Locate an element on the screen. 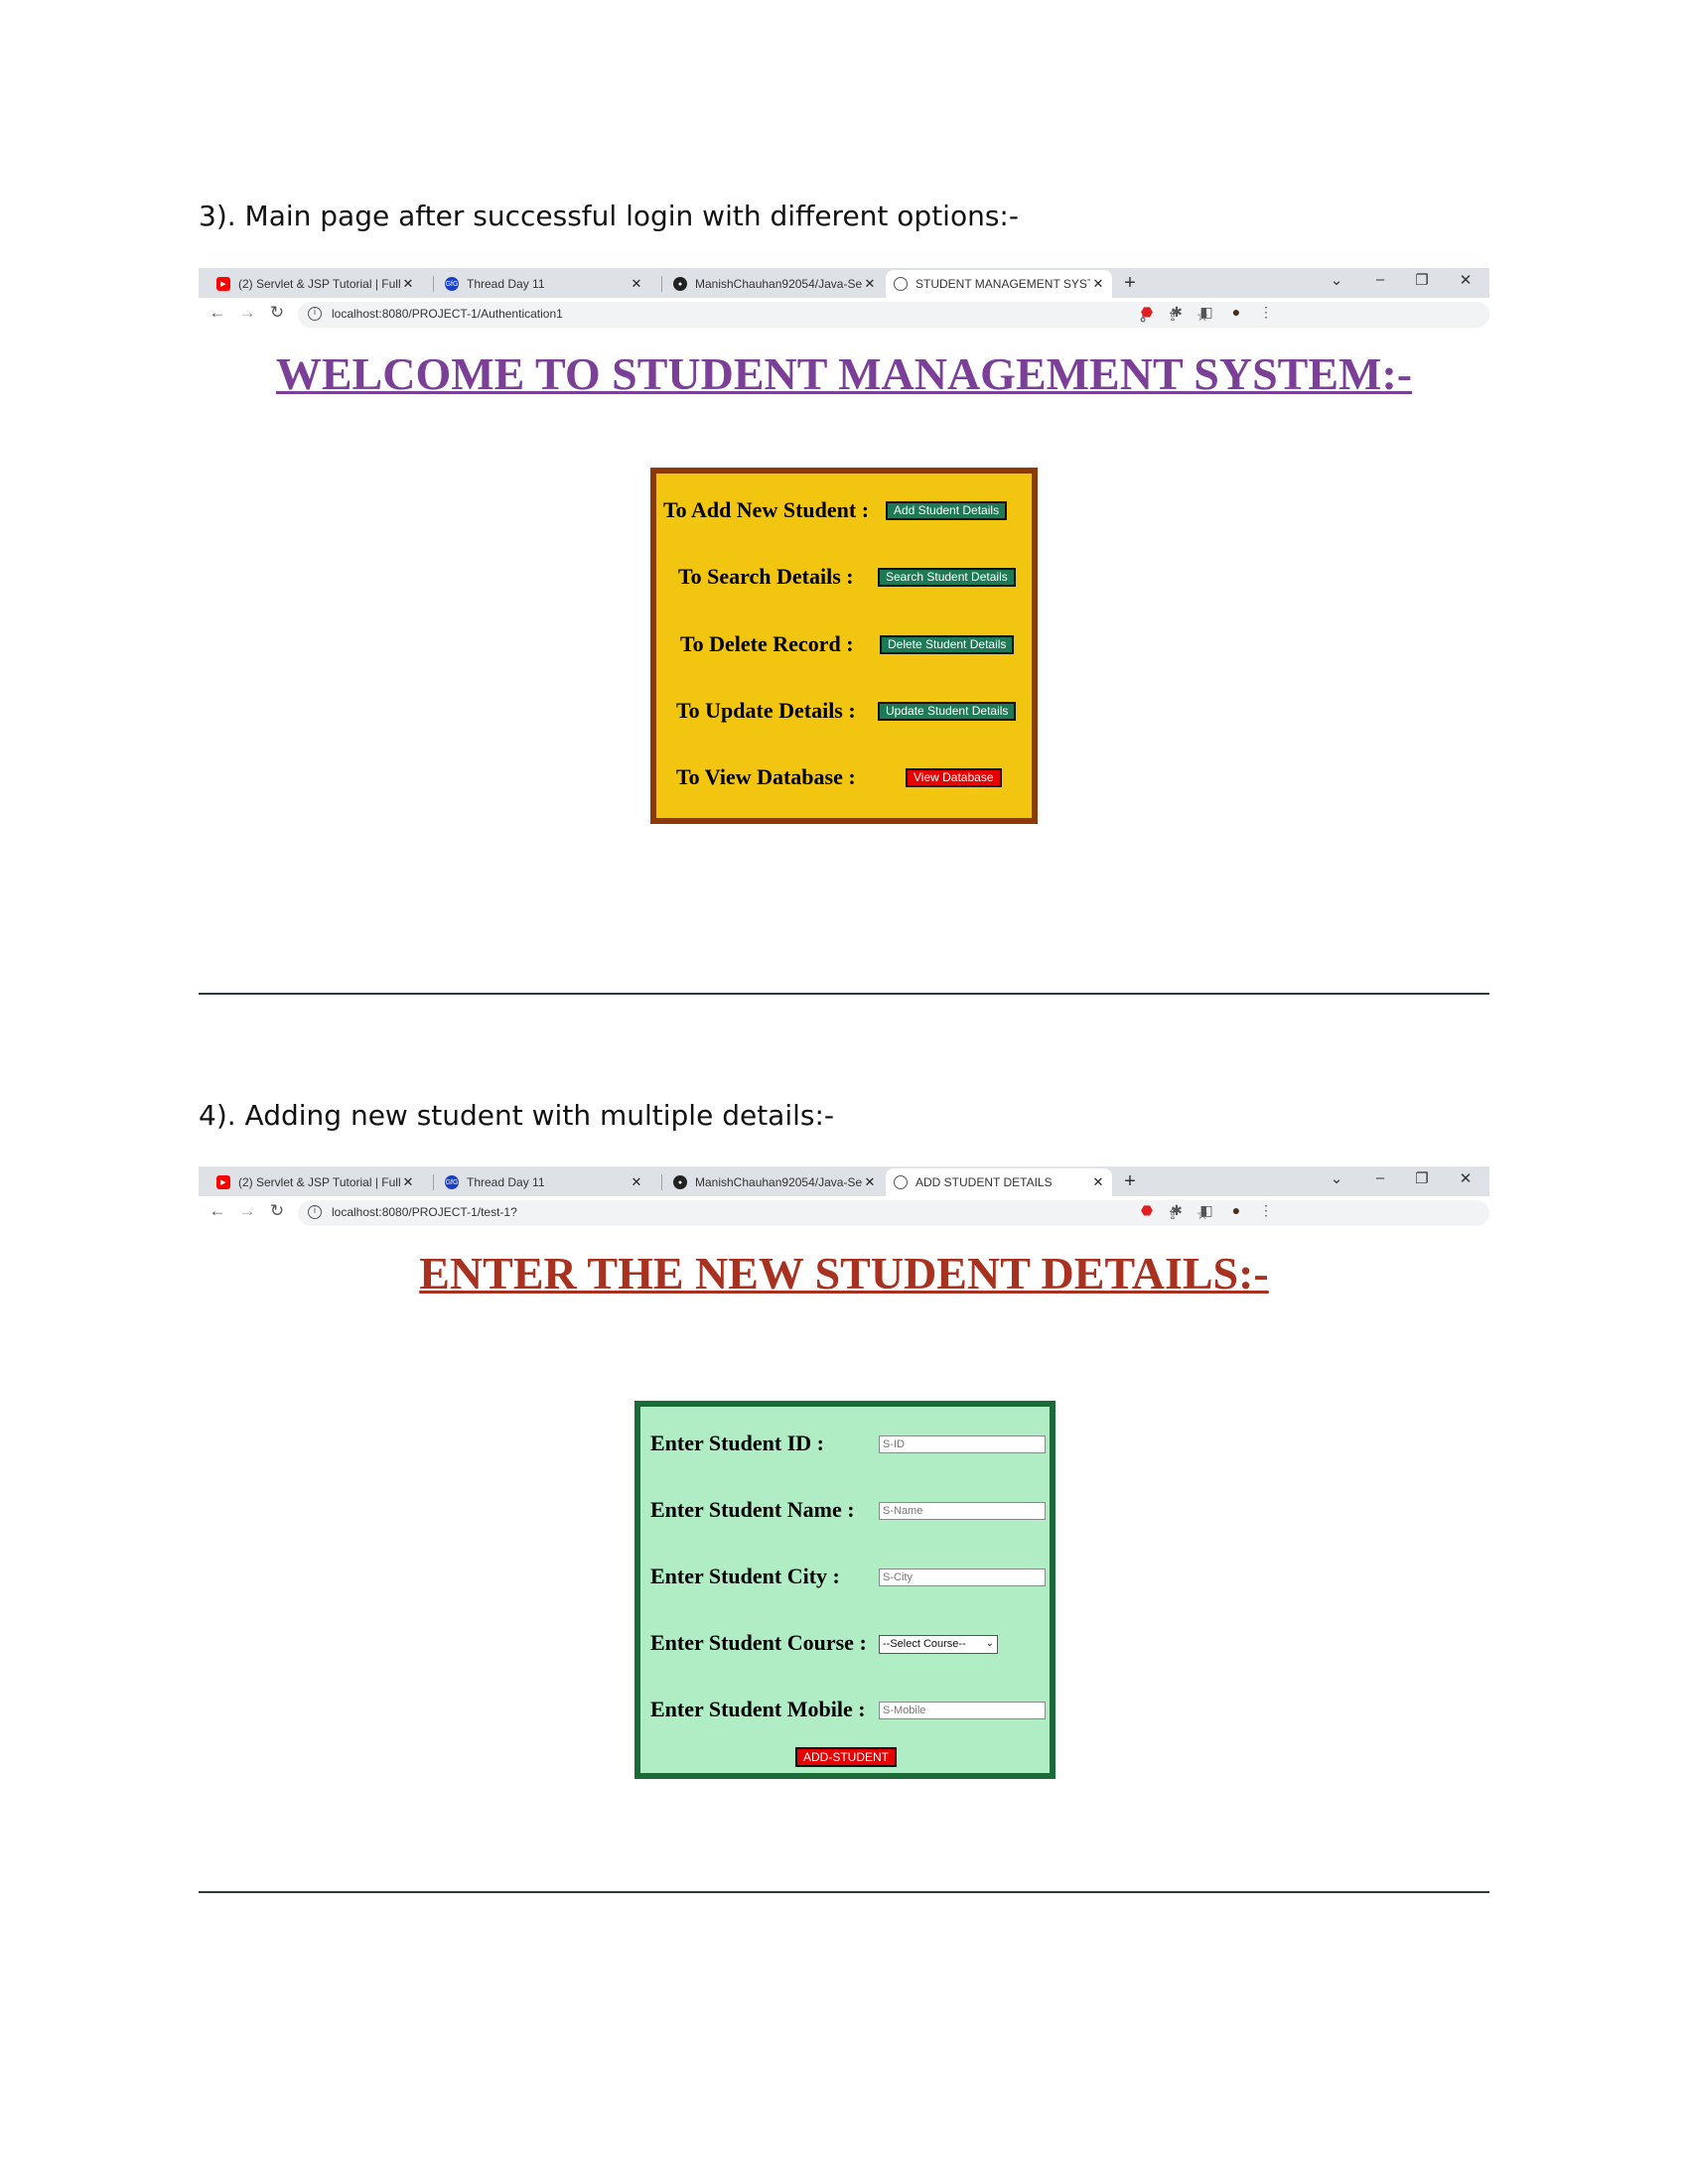 This screenshot has height=2184, width=1688. divider is located at coordinates (844, 994).